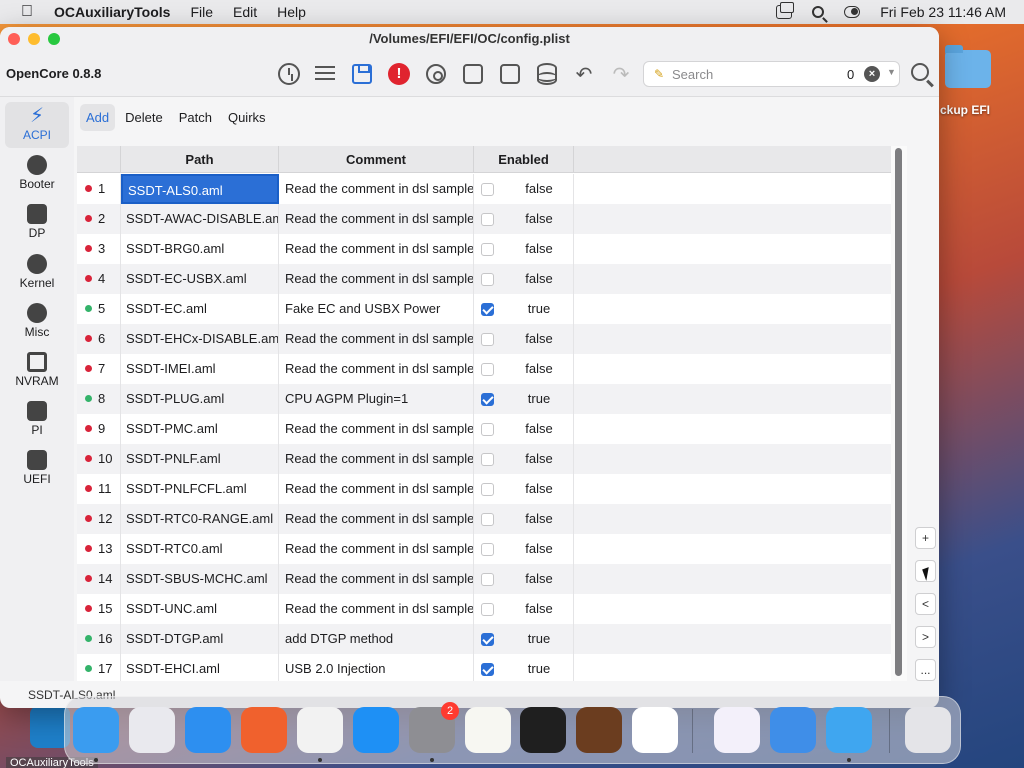  What do you see at coordinates (818, 12) in the screenshot?
I see `spotlight-search-icon` at bounding box center [818, 12].